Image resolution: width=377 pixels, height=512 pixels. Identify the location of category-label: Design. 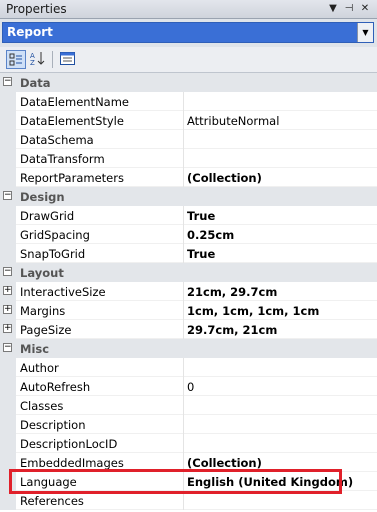
(42, 197).